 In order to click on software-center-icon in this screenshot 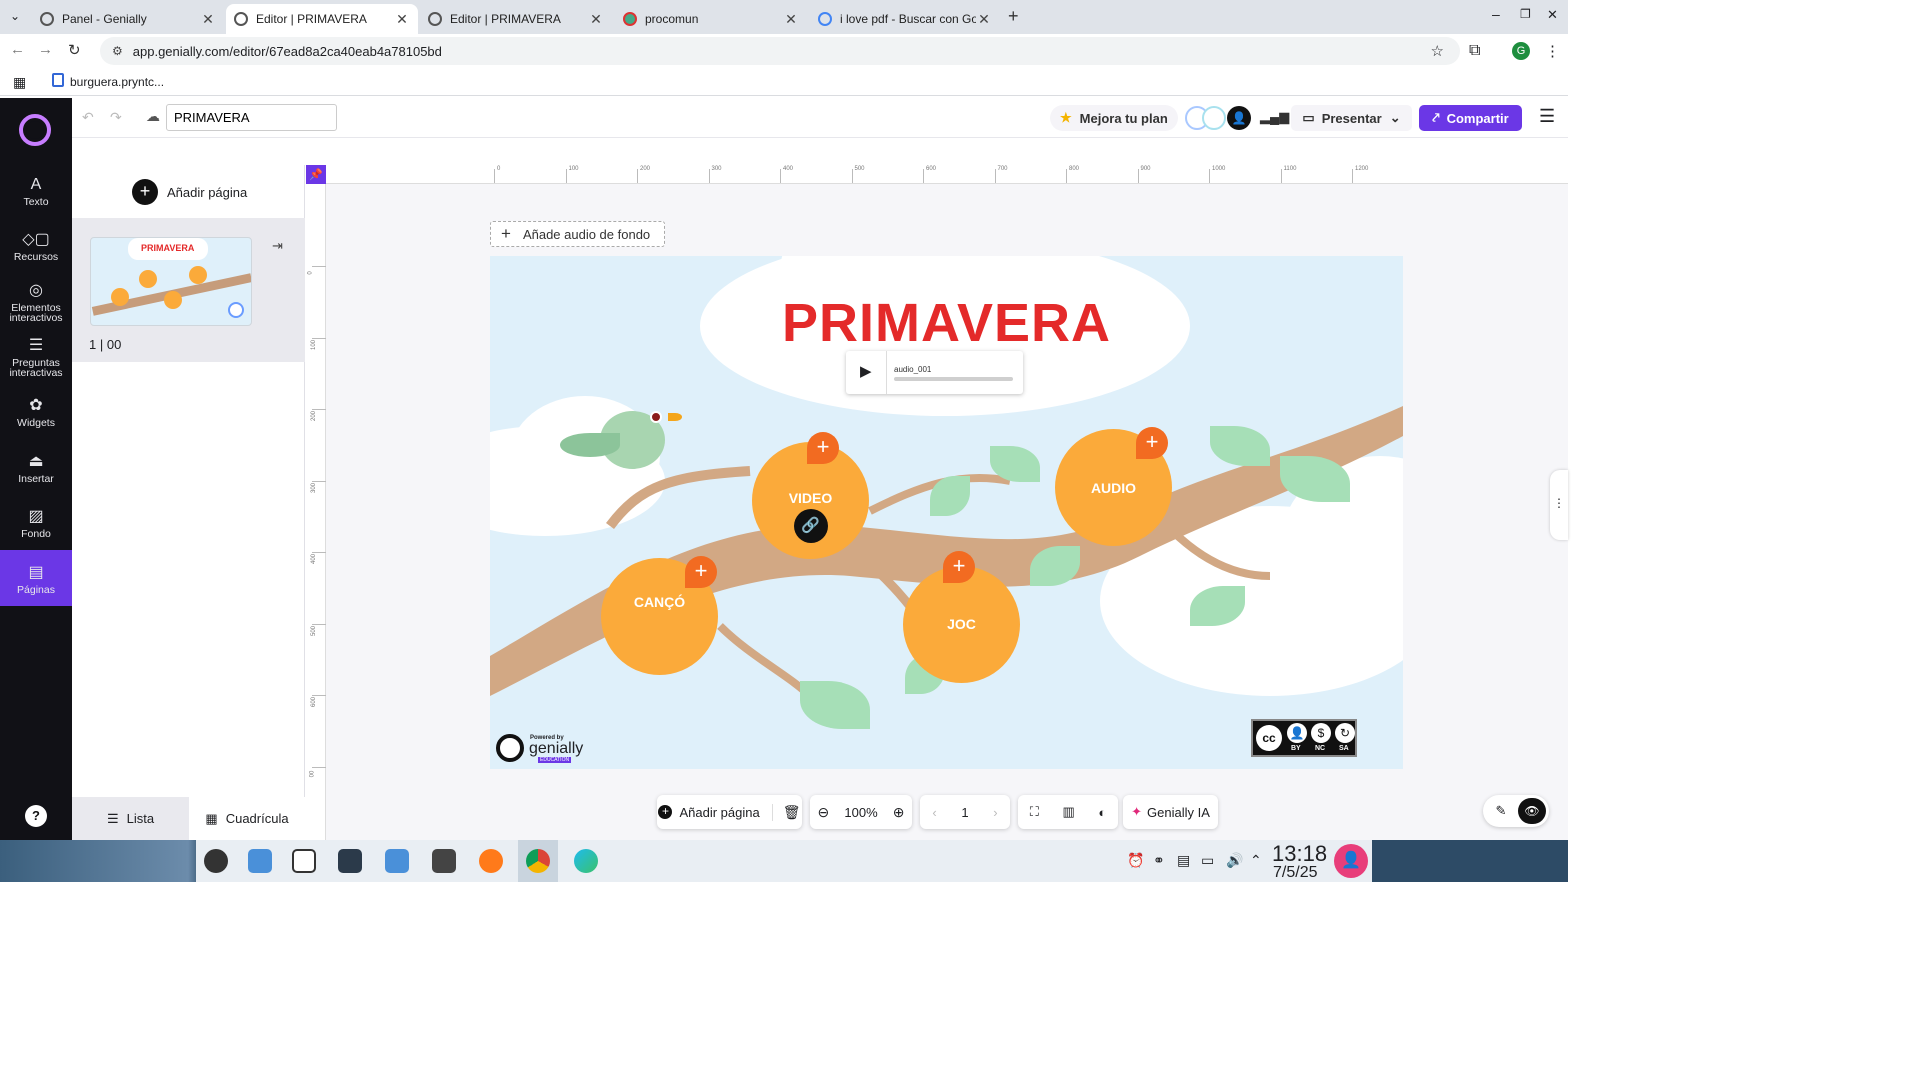, I will do `click(260, 861)`.